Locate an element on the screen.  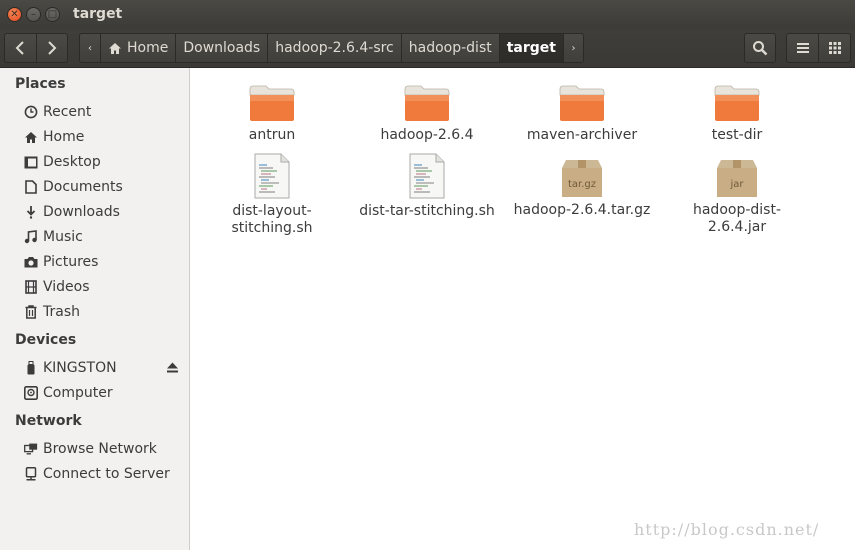
breadcrumb-label: Home is located at coordinates (148, 48).